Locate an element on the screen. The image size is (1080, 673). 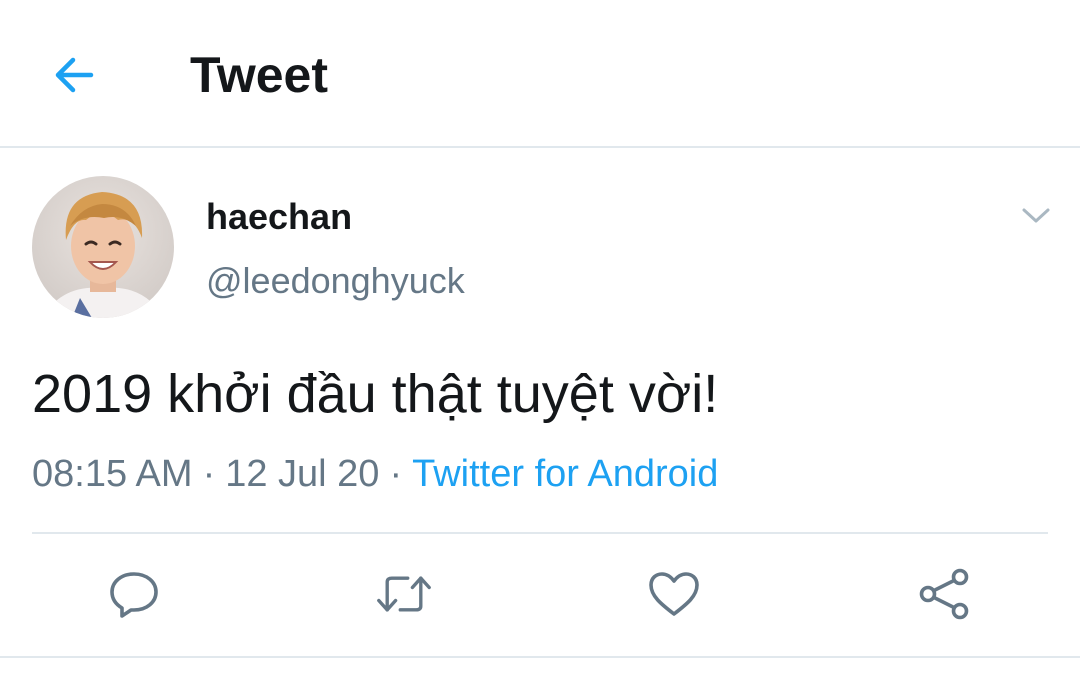
reply-icon is located at coordinates (134, 595).